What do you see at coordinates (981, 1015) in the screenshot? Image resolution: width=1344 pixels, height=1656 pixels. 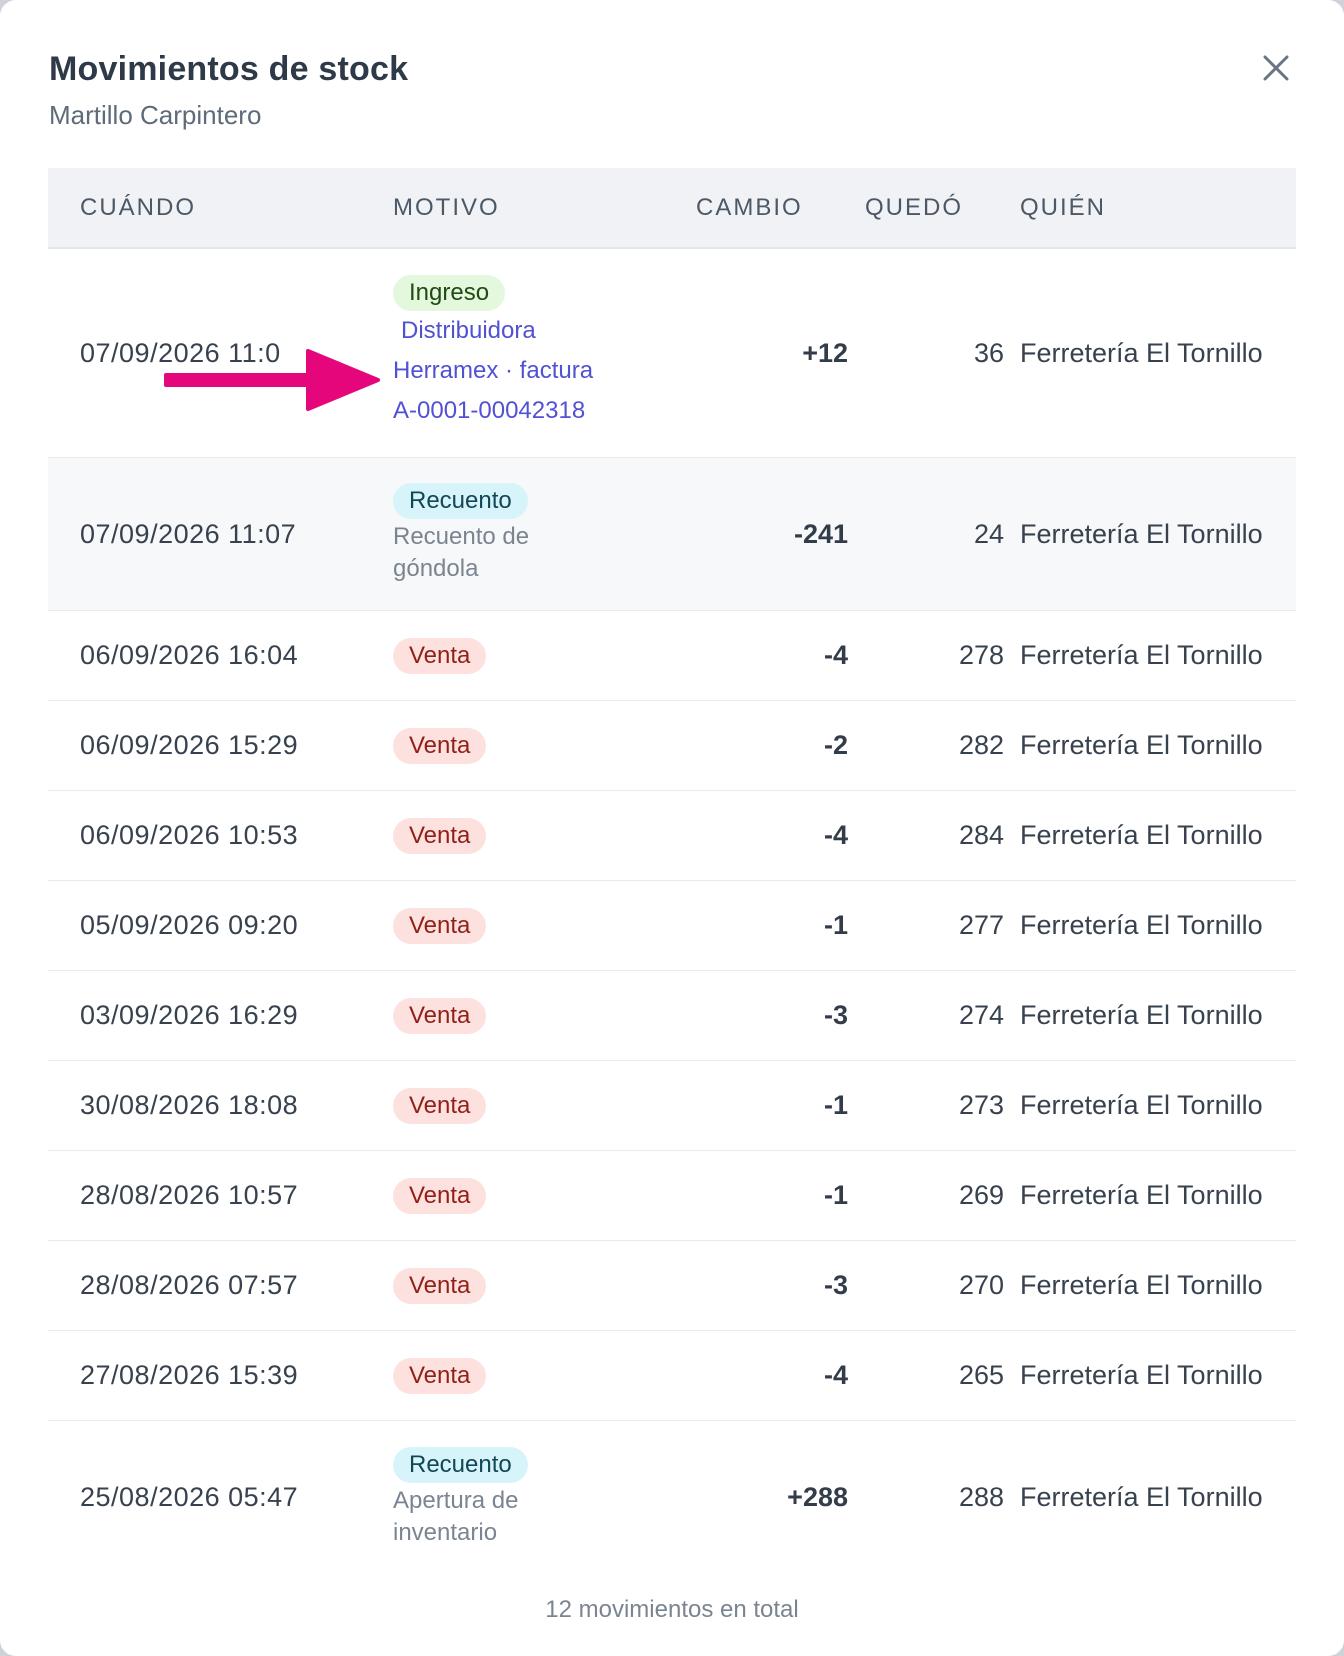 I see `row-left: 274` at bounding box center [981, 1015].